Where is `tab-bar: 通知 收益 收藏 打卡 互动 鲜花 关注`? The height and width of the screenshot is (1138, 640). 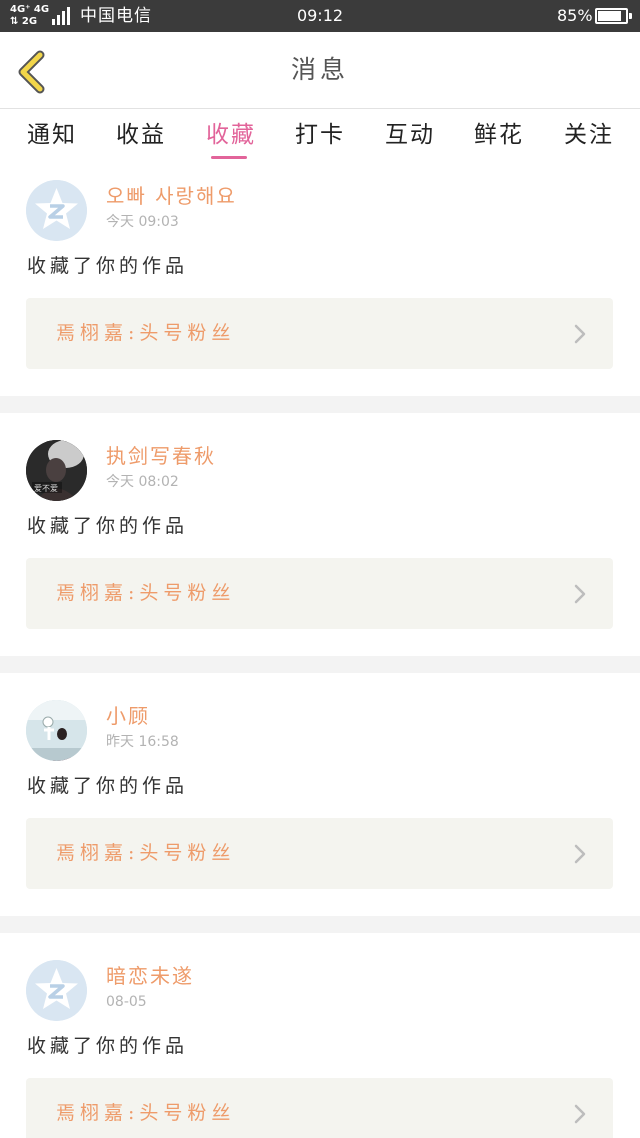 tab-bar: 通知 收益 收藏 打卡 互动 鲜花 关注 is located at coordinates (320, 136).